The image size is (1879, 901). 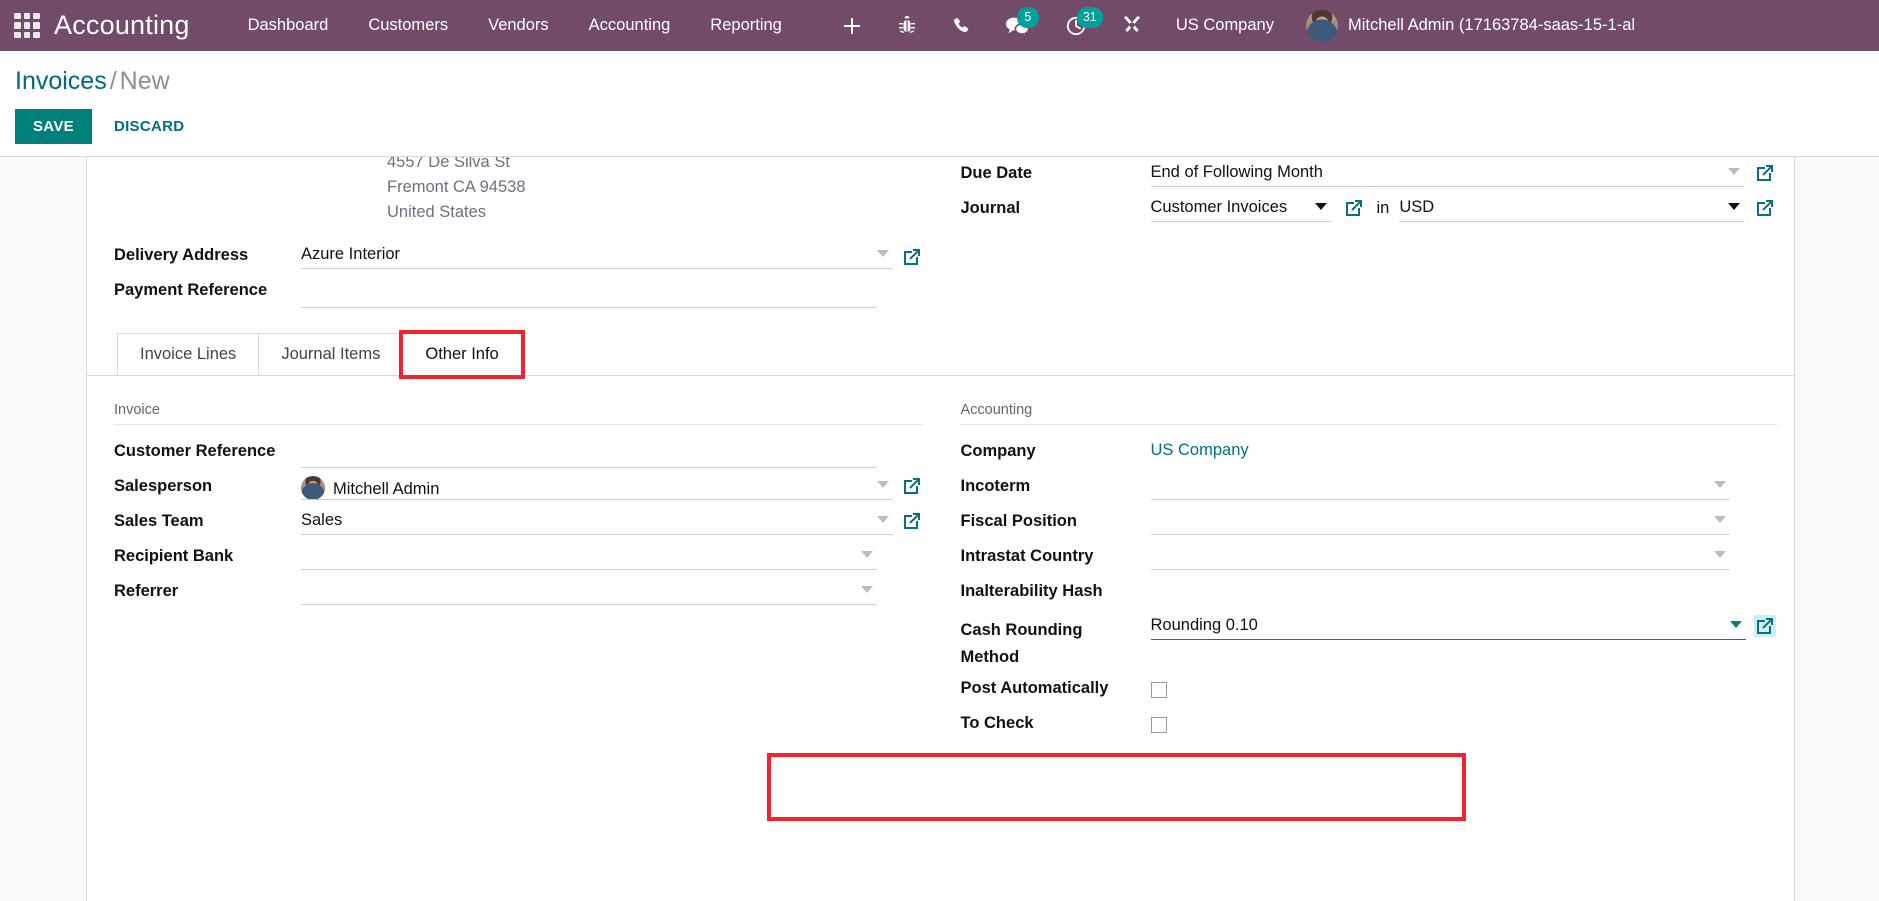 I want to click on post-automatically-checkbox, so click(x=1158, y=690).